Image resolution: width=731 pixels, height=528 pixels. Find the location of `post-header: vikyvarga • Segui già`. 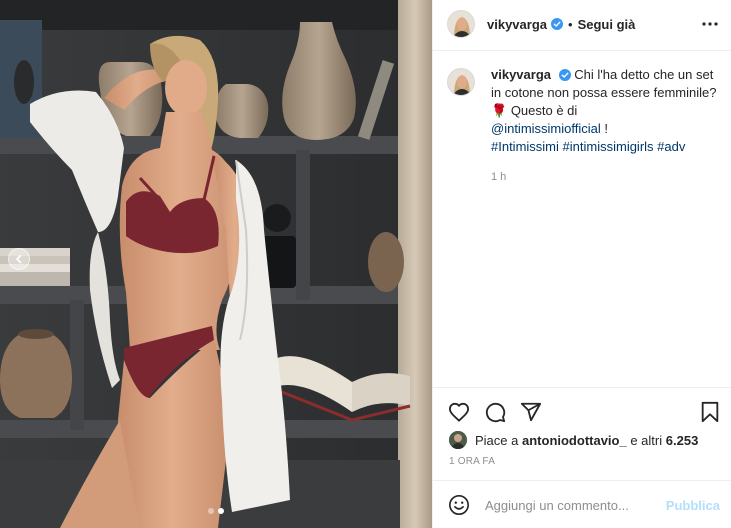

post-header: vikyvarga • Segui già is located at coordinates (582, 24).